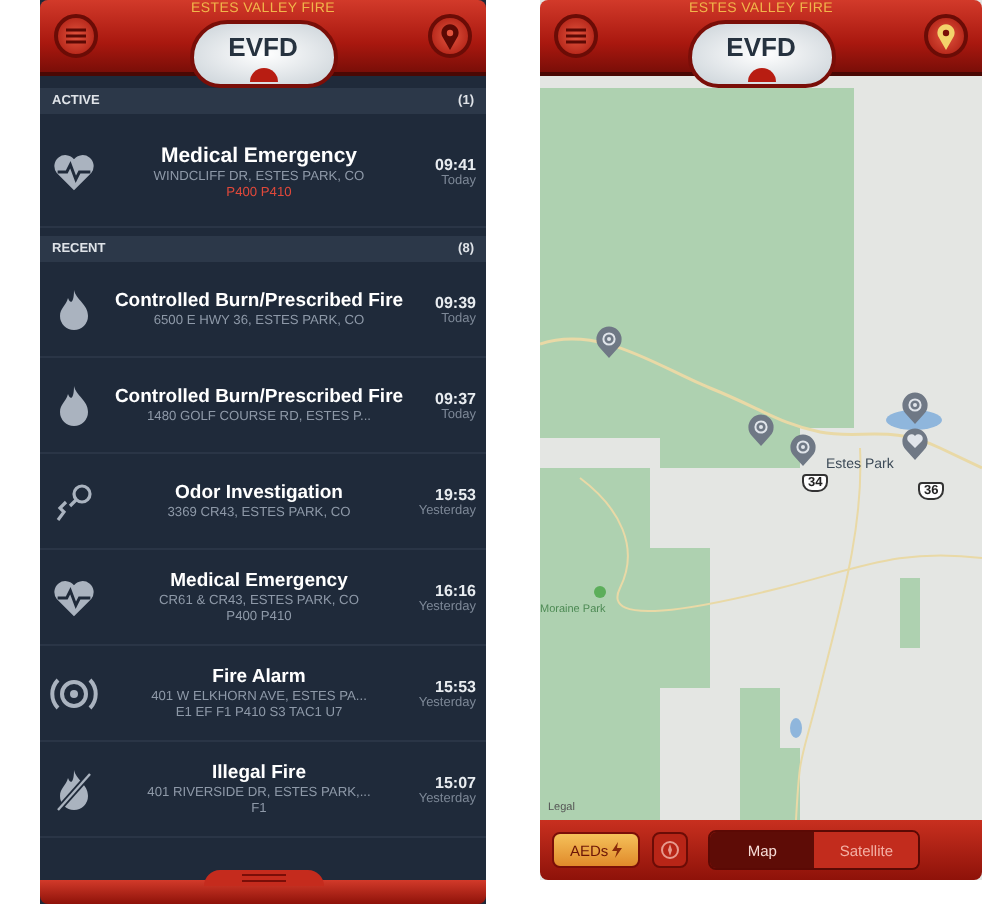 The width and height of the screenshot is (982, 904). What do you see at coordinates (455, 398) in the screenshot?
I see `incident-time: 09:37` at bounding box center [455, 398].